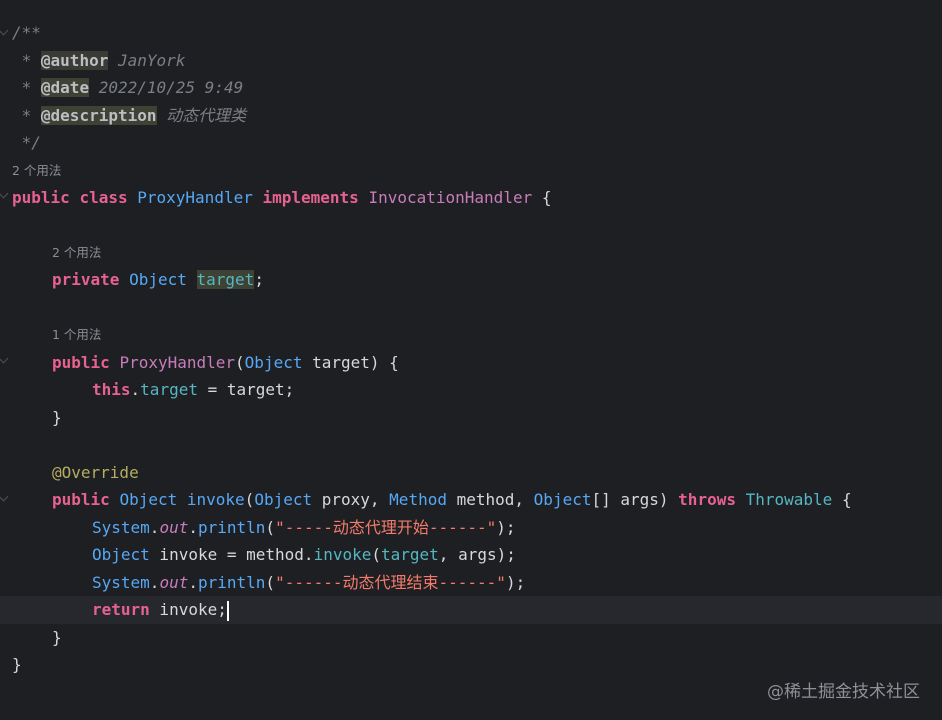 The image size is (942, 720). I want to click on date-tag: @date, so click(65, 87).